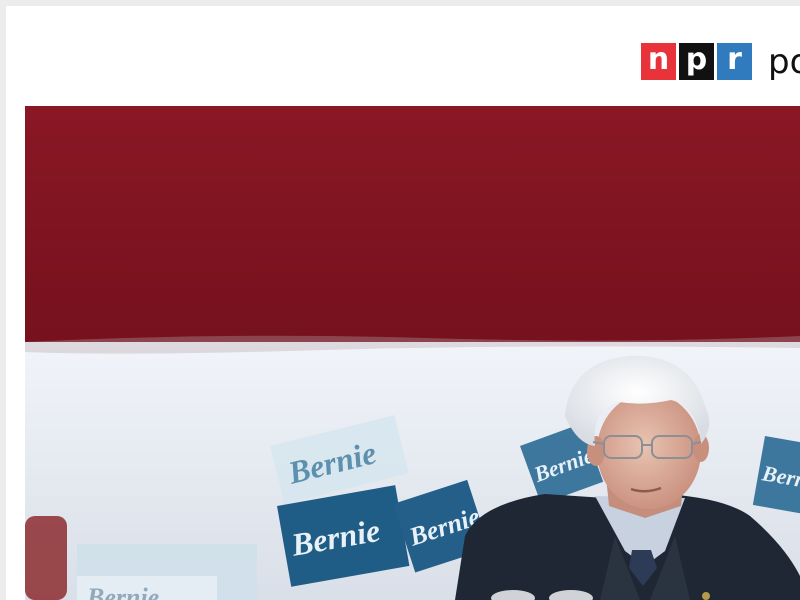 Image resolution: width=800 pixels, height=600 pixels. I want to click on npr-logo-p: p, so click(696, 61).